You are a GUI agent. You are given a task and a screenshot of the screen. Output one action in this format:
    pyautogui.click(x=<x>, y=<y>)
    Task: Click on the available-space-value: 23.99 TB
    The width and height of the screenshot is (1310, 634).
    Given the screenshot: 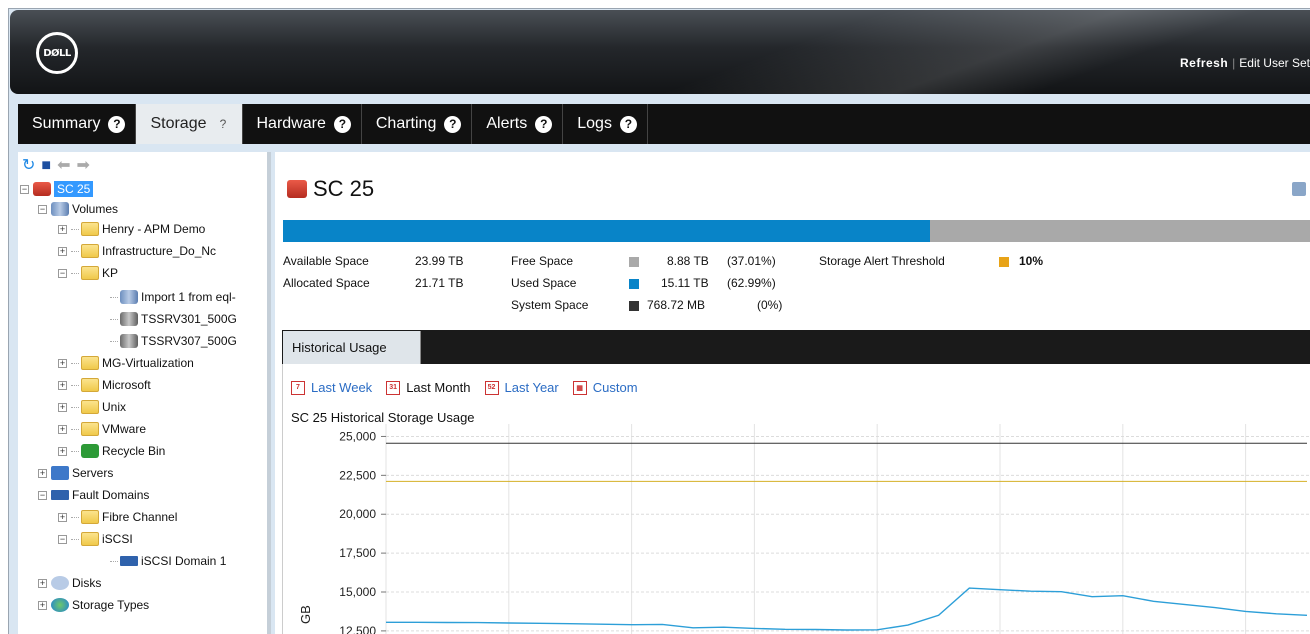 What is the action you would take?
    pyautogui.click(x=439, y=261)
    